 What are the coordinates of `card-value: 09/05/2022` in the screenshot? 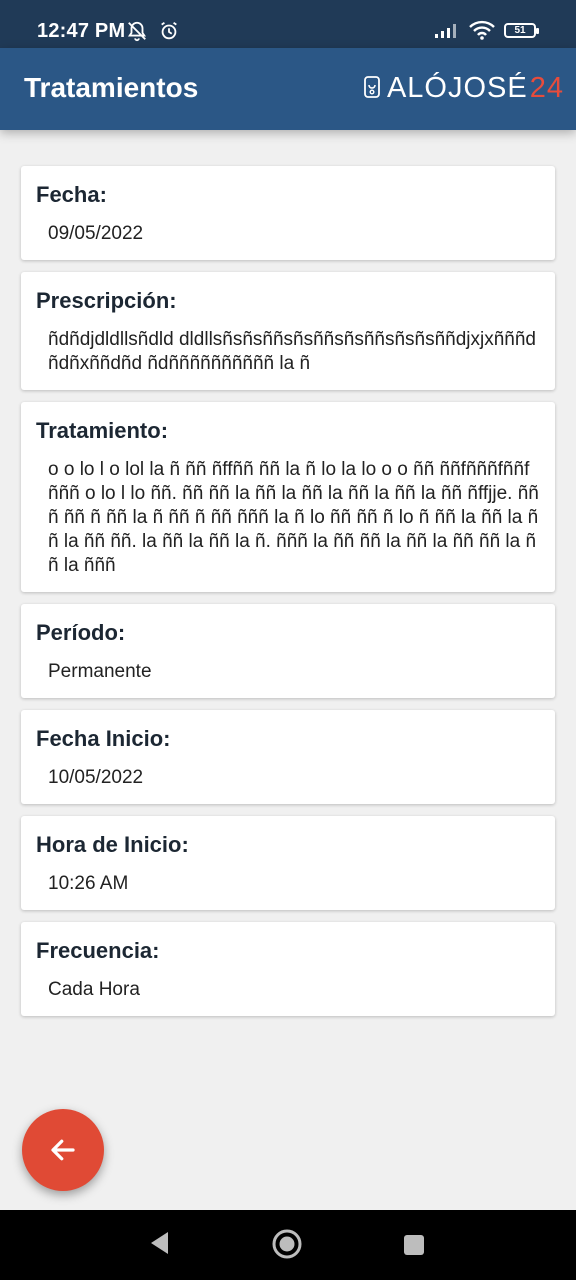 It's located at (96, 233).